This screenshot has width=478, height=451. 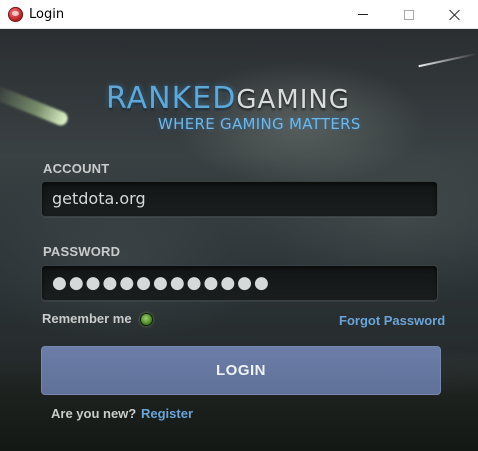 I want to click on password-input: ●●●●●●●●●●●●●, so click(x=239, y=283).